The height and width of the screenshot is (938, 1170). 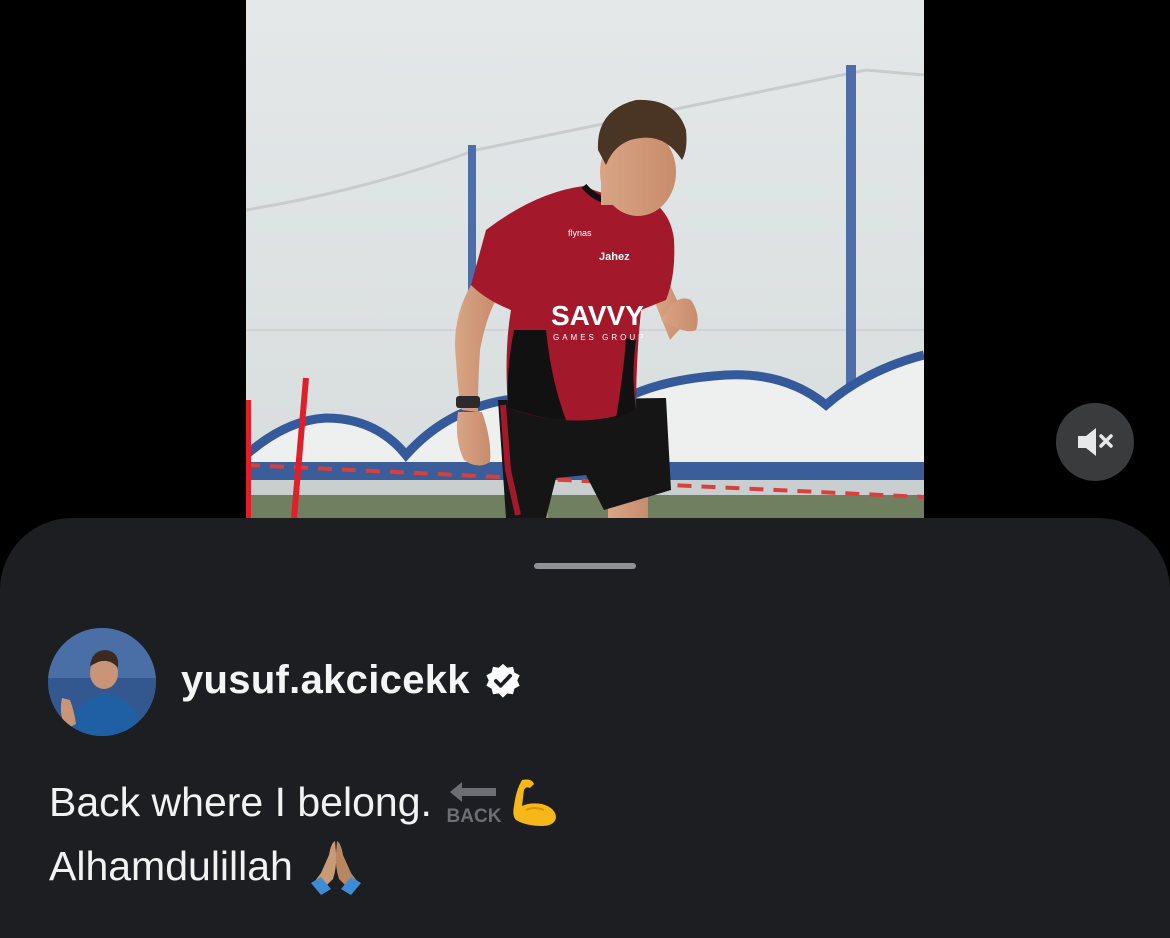 What do you see at coordinates (503, 680) in the screenshot?
I see `verified-badge-icon` at bounding box center [503, 680].